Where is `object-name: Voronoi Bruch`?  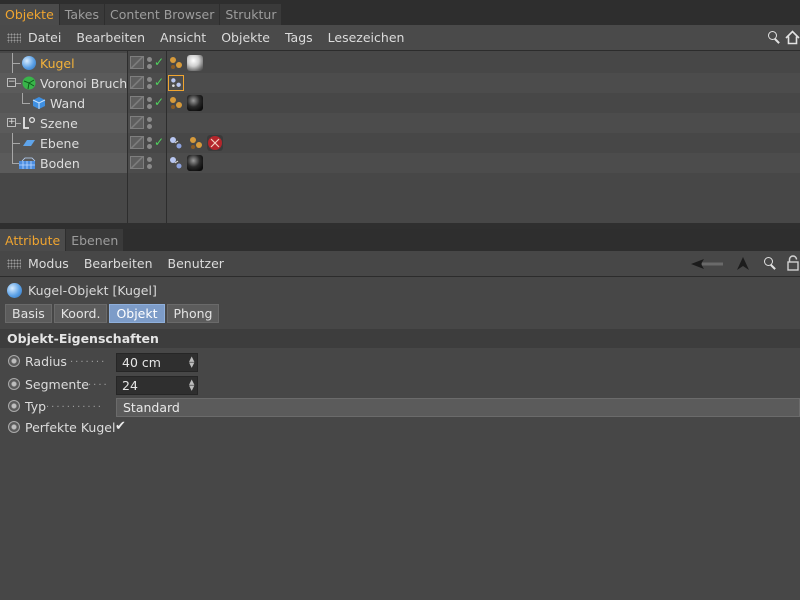 object-name: Voronoi Bruch is located at coordinates (84, 83).